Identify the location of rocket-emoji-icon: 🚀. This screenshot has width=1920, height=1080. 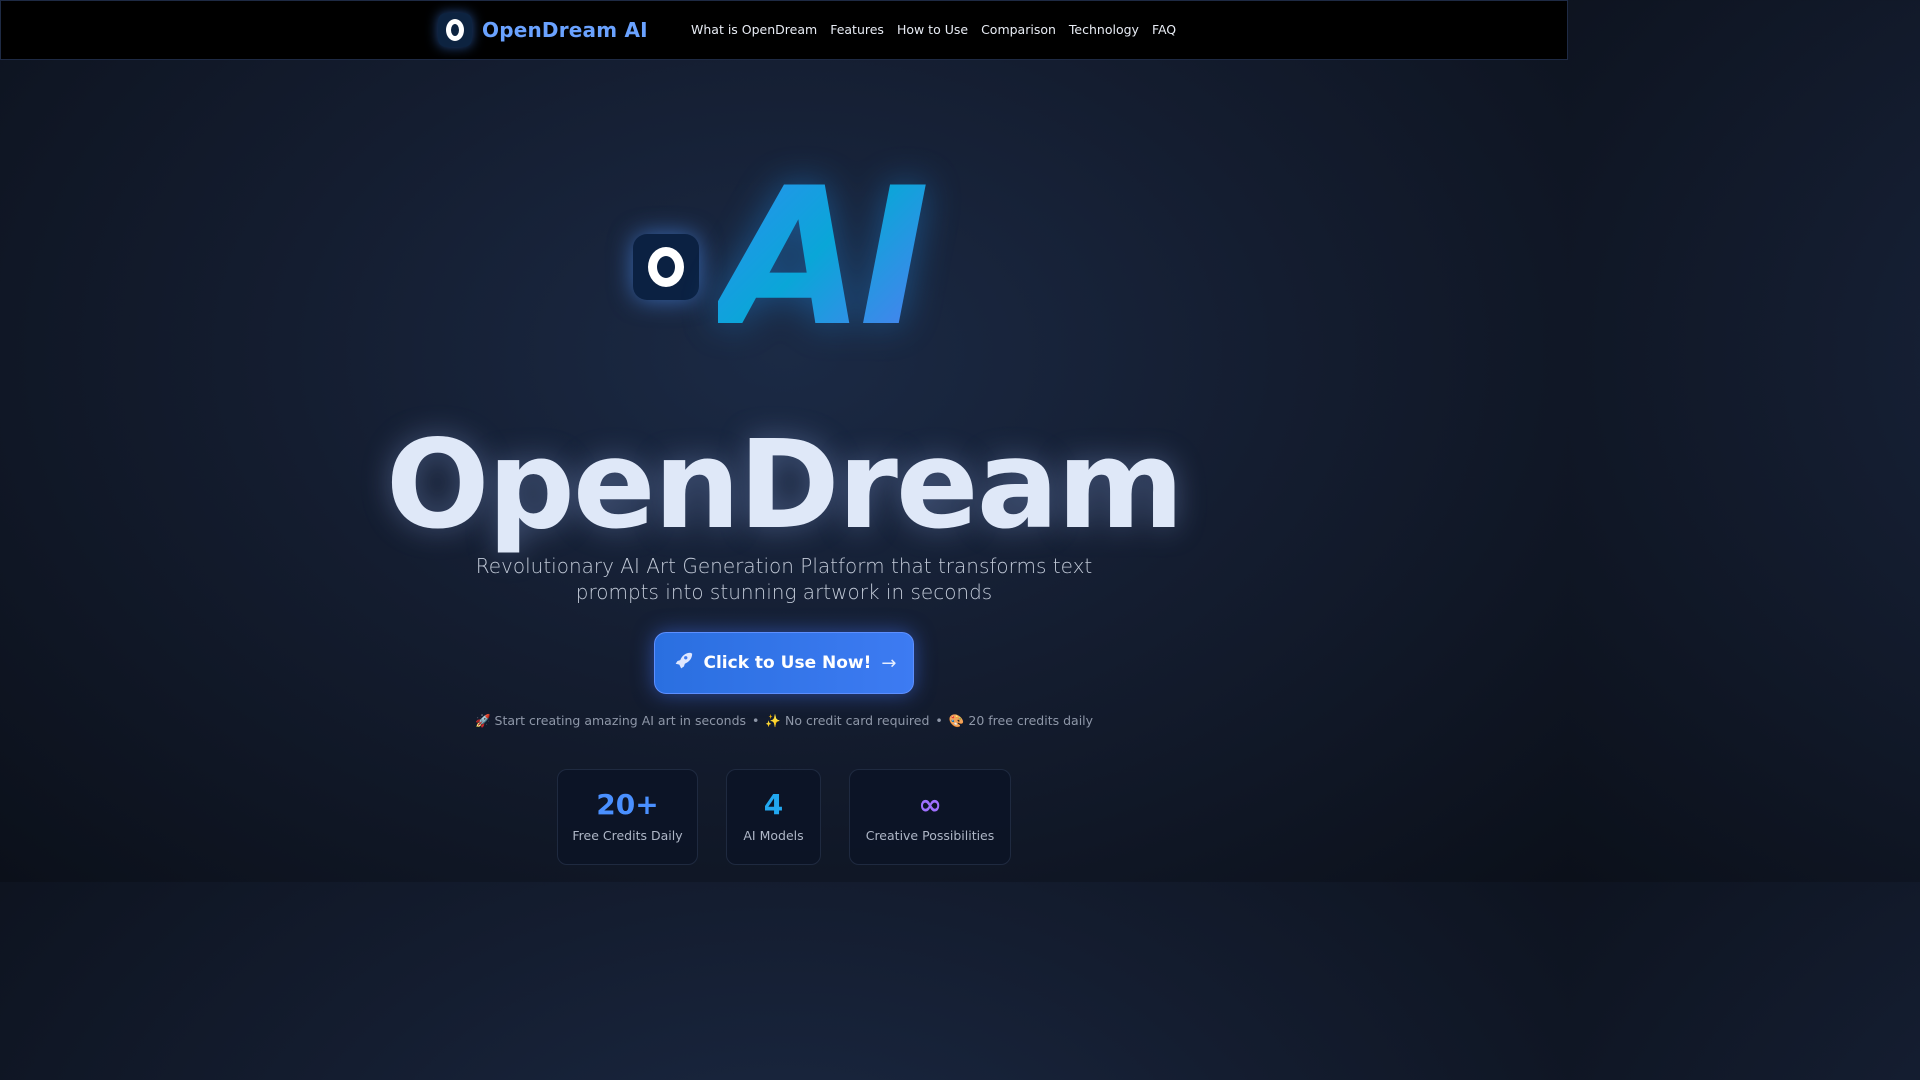
(482, 720).